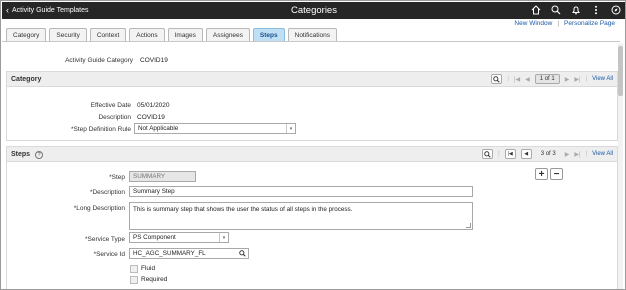 Image resolution: width=626 pixels, height=290 pixels. What do you see at coordinates (536, 10) in the screenshot?
I see `home-icon` at bounding box center [536, 10].